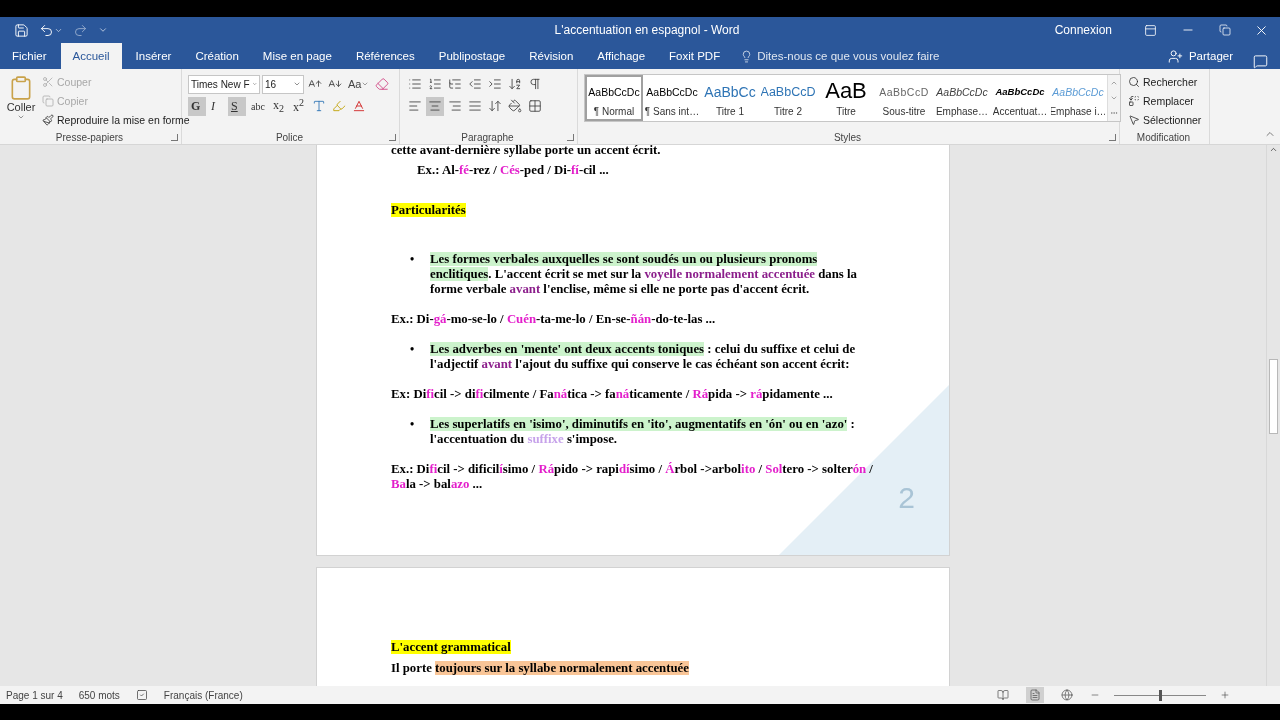 This screenshot has height=720, width=1280. I want to click on font-color-icon, so click(358, 106).